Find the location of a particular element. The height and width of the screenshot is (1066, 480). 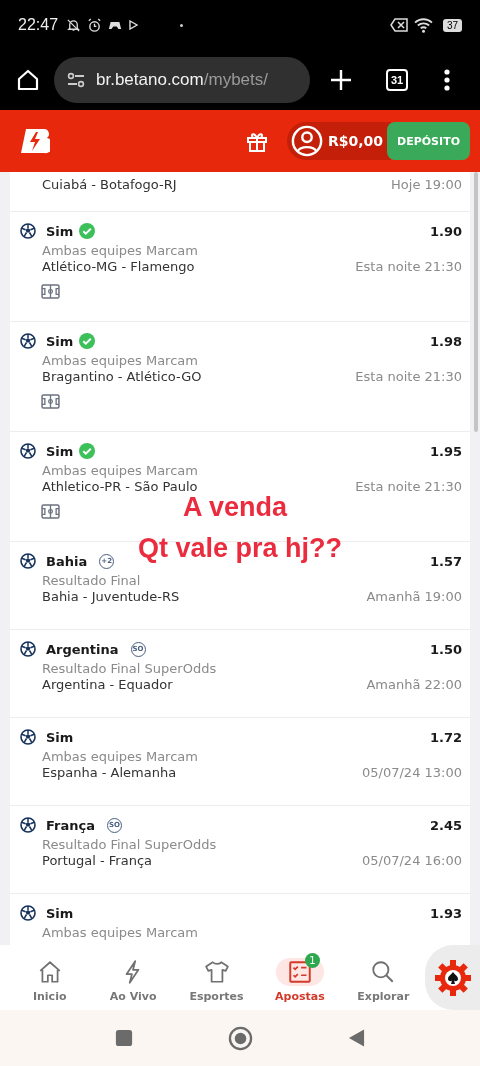

url-text: br.betano.com/mybets/ is located at coordinates (182, 80).